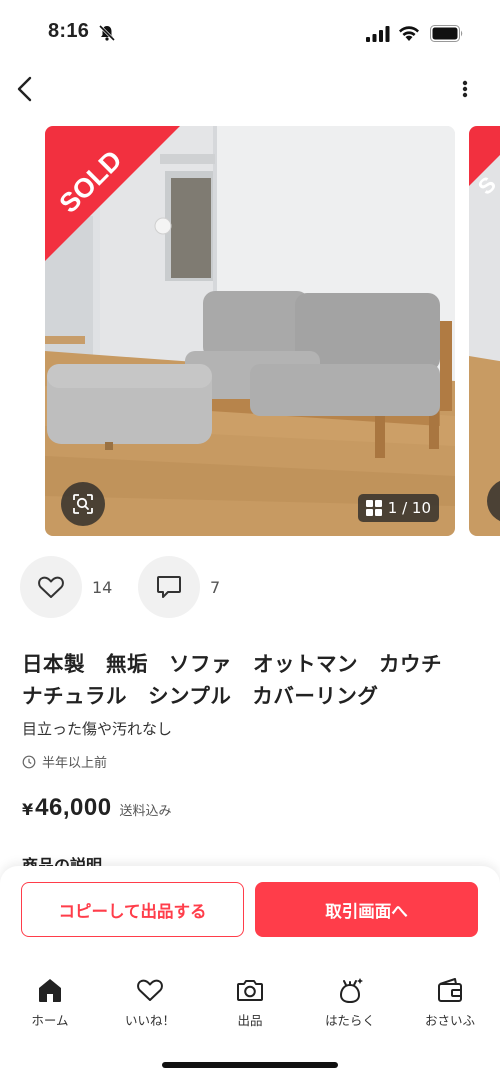  What do you see at coordinates (250, 33) in the screenshot?
I see `status-bar: 8:16` at bounding box center [250, 33].